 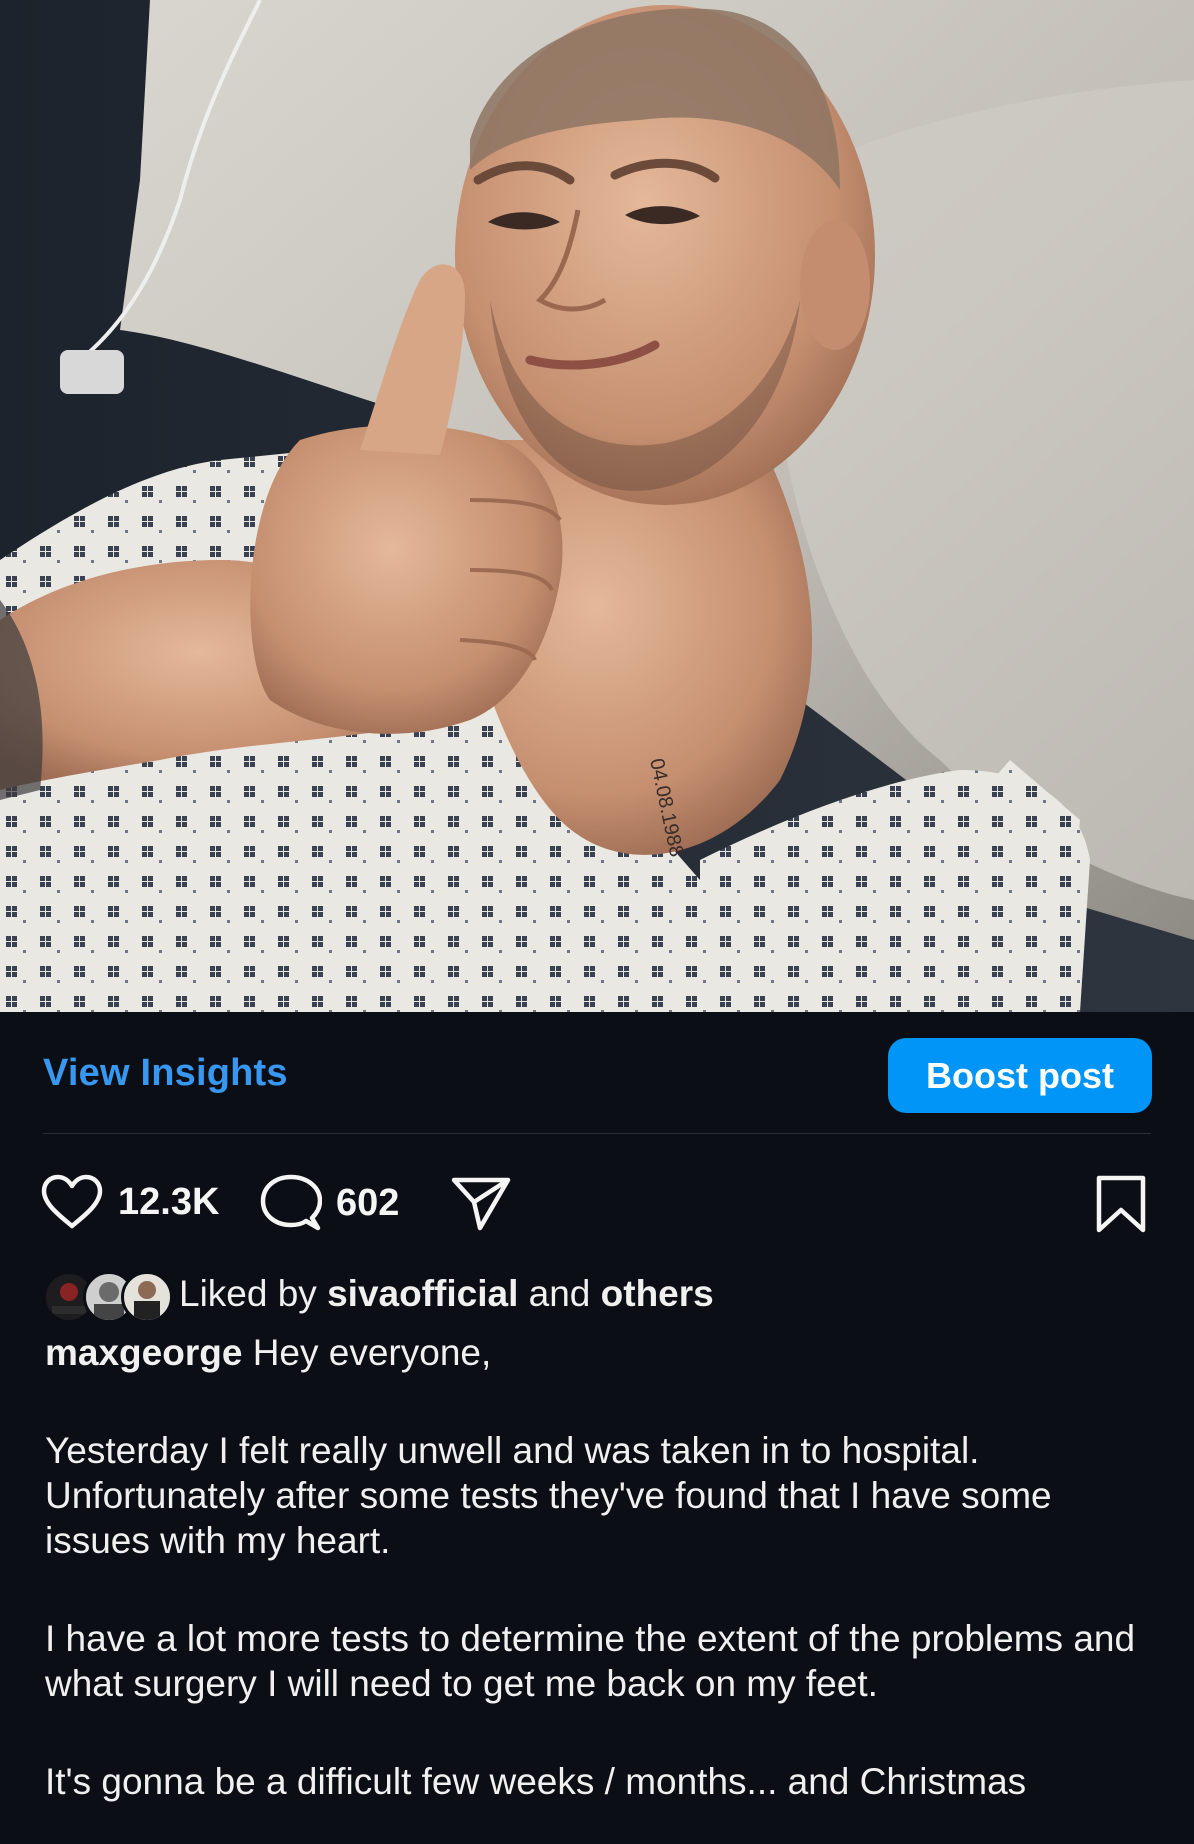 I want to click on liked-by-others: others, so click(x=657, y=1293).